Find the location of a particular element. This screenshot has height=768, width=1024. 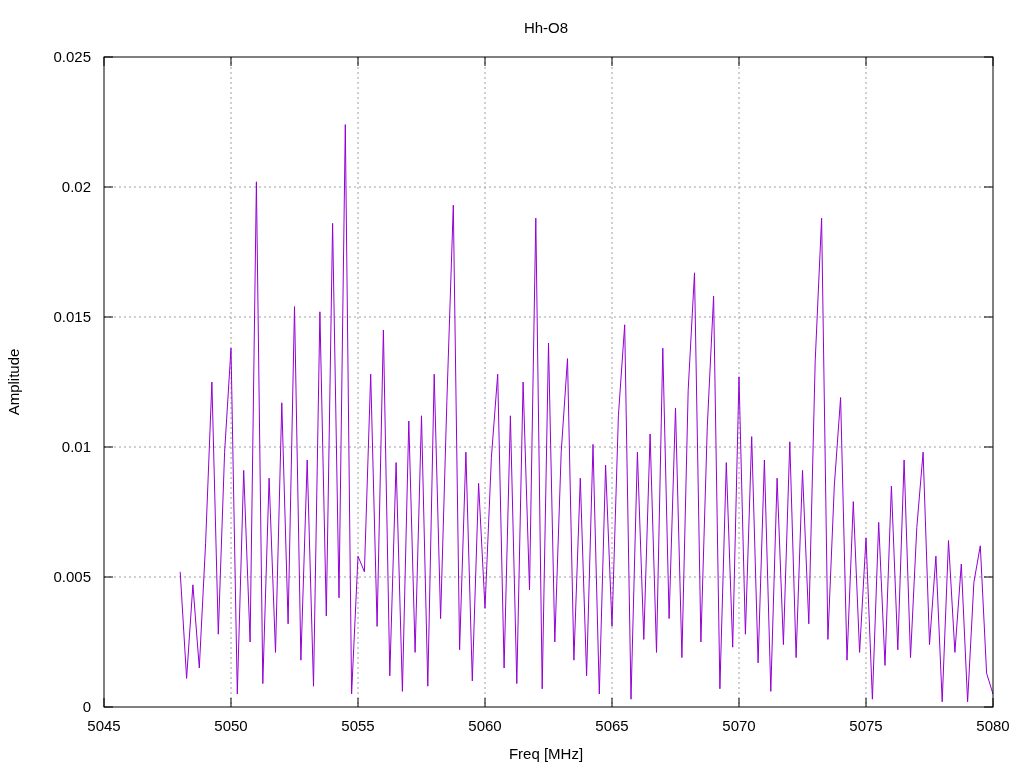

chart-title: Hh-O8 is located at coordinates (546, 27).